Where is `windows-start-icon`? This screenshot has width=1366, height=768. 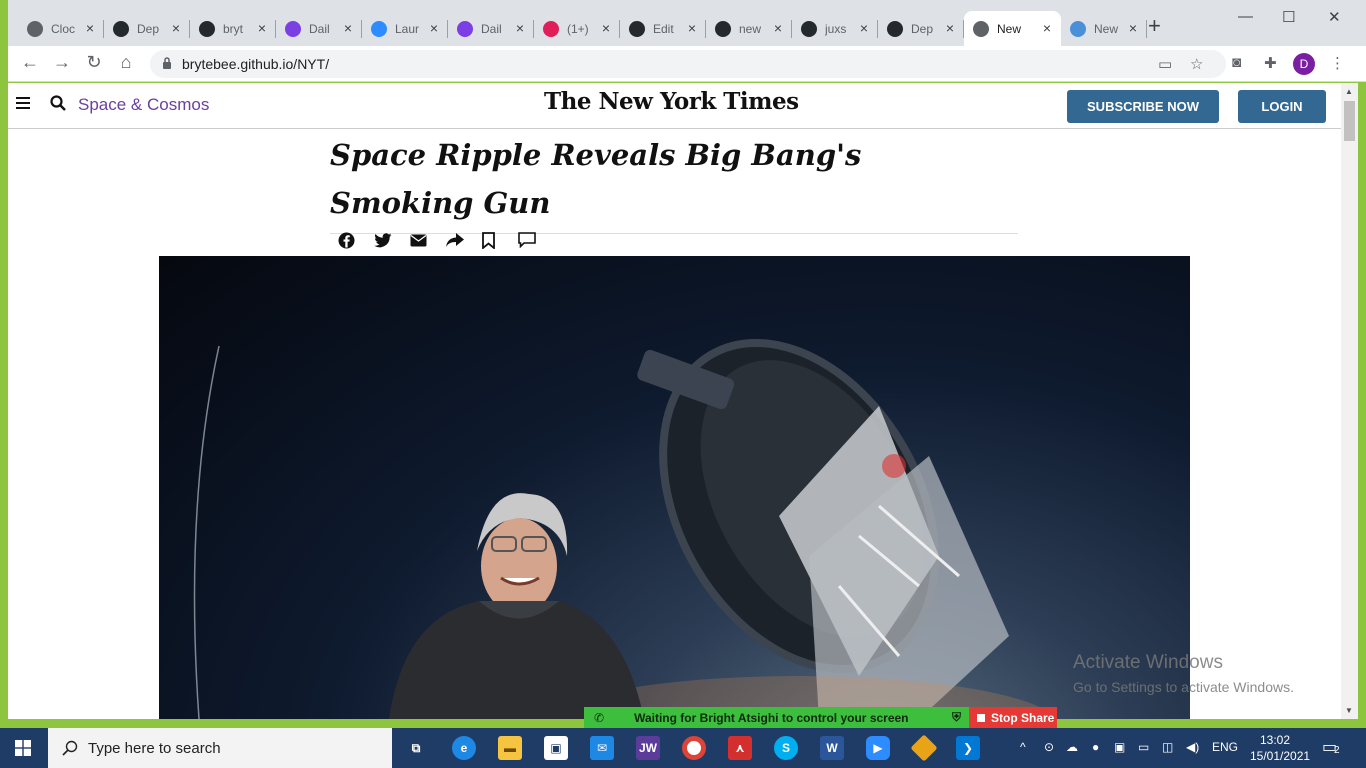
windows-start-icon is located at coordinates (23, 748).